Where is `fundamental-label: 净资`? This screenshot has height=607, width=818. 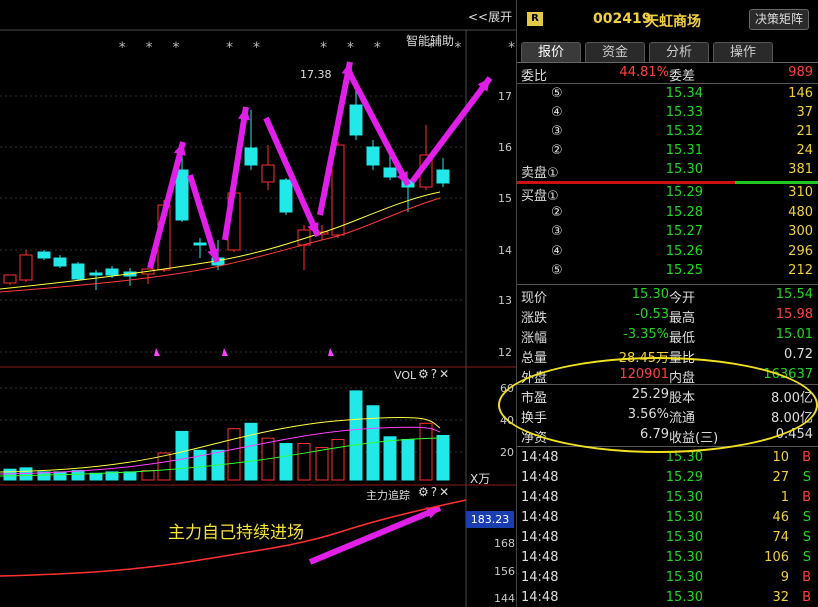 fundamental-label: 净资 is located at coordinates (534, 438).